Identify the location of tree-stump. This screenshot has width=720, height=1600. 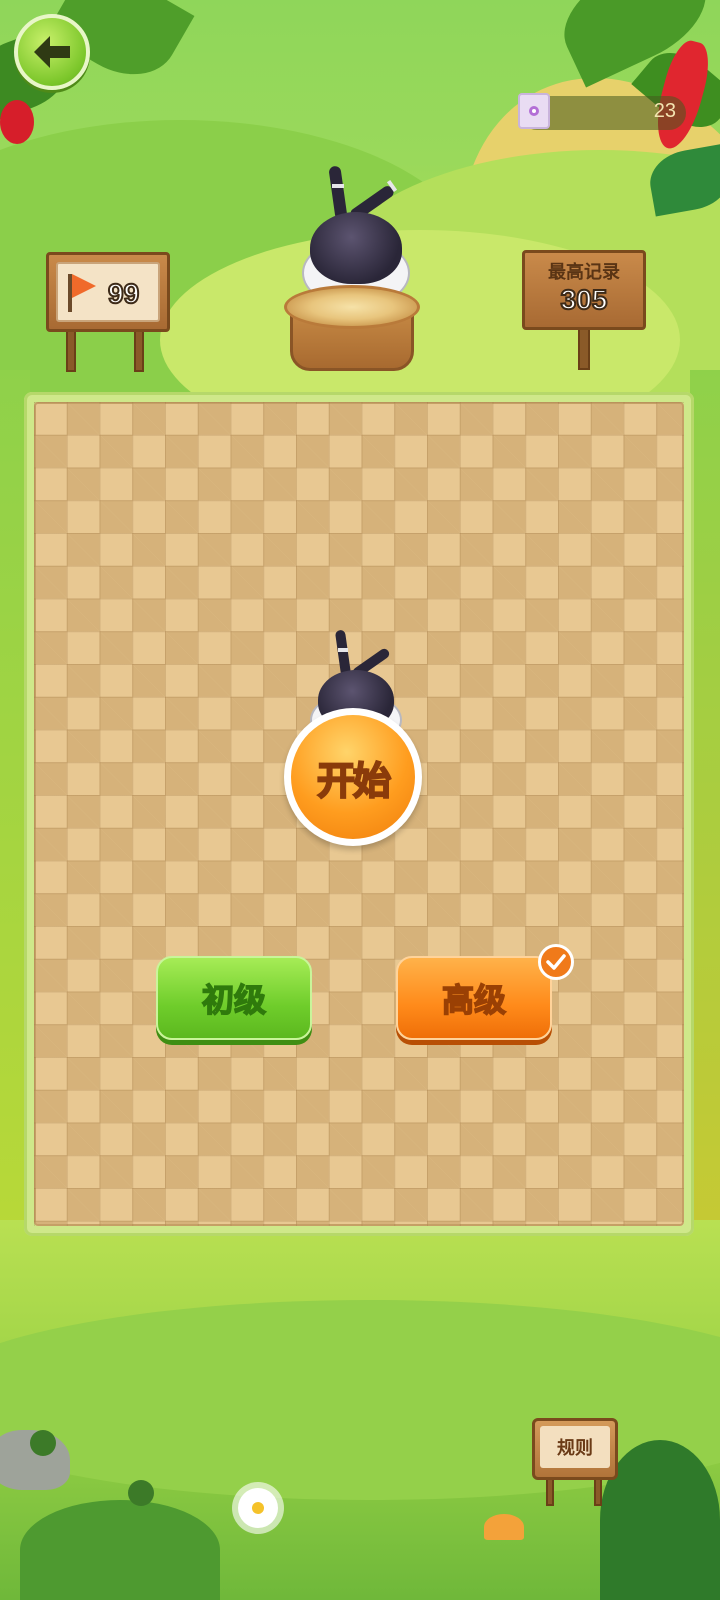
(352, 328).